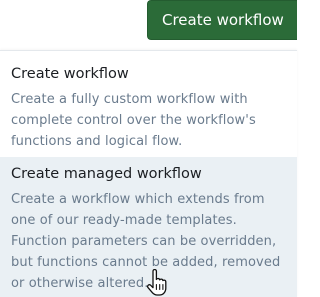  I want to click on option-title: Create managed workflow, so click(106, 174).